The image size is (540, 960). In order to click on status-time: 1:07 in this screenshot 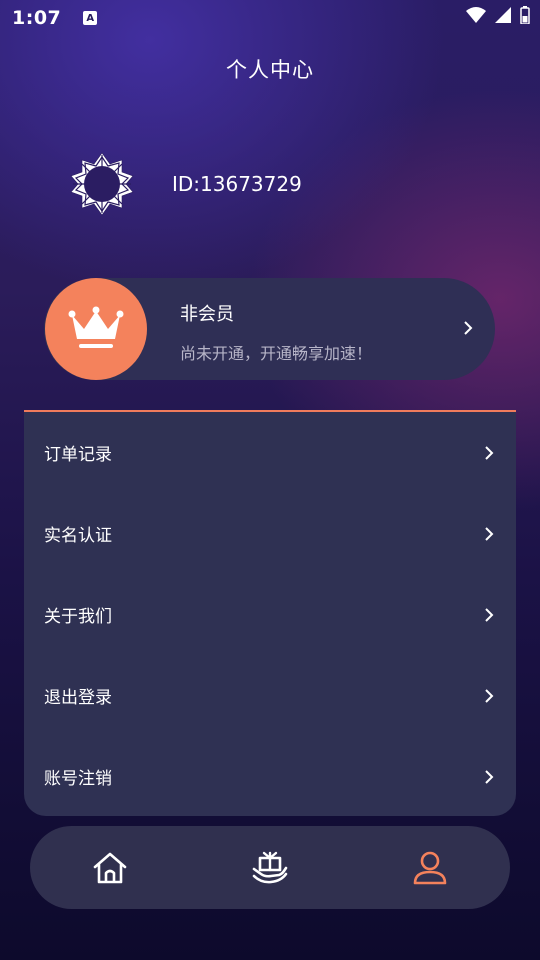, I will do `click(37, 18)`.